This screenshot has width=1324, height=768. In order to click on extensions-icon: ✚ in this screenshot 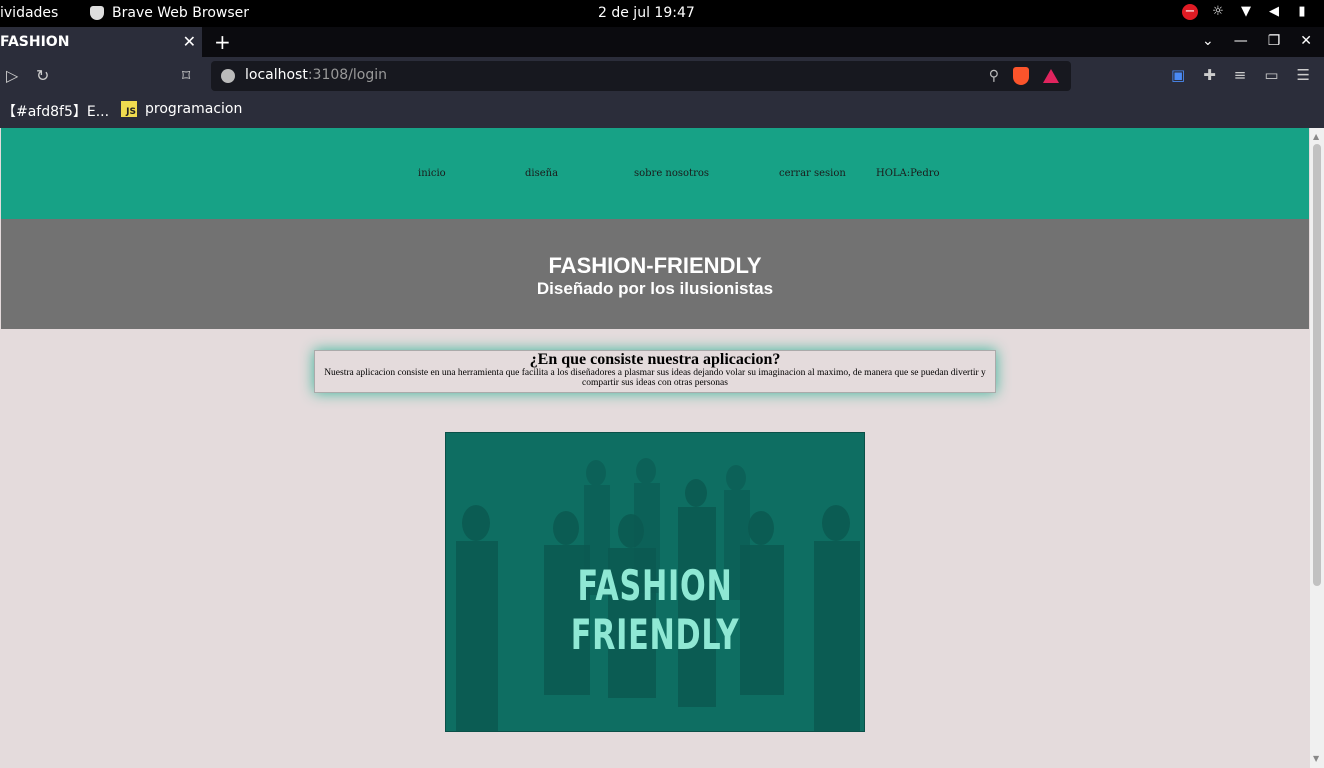, I will do `click(1209, 75)`.